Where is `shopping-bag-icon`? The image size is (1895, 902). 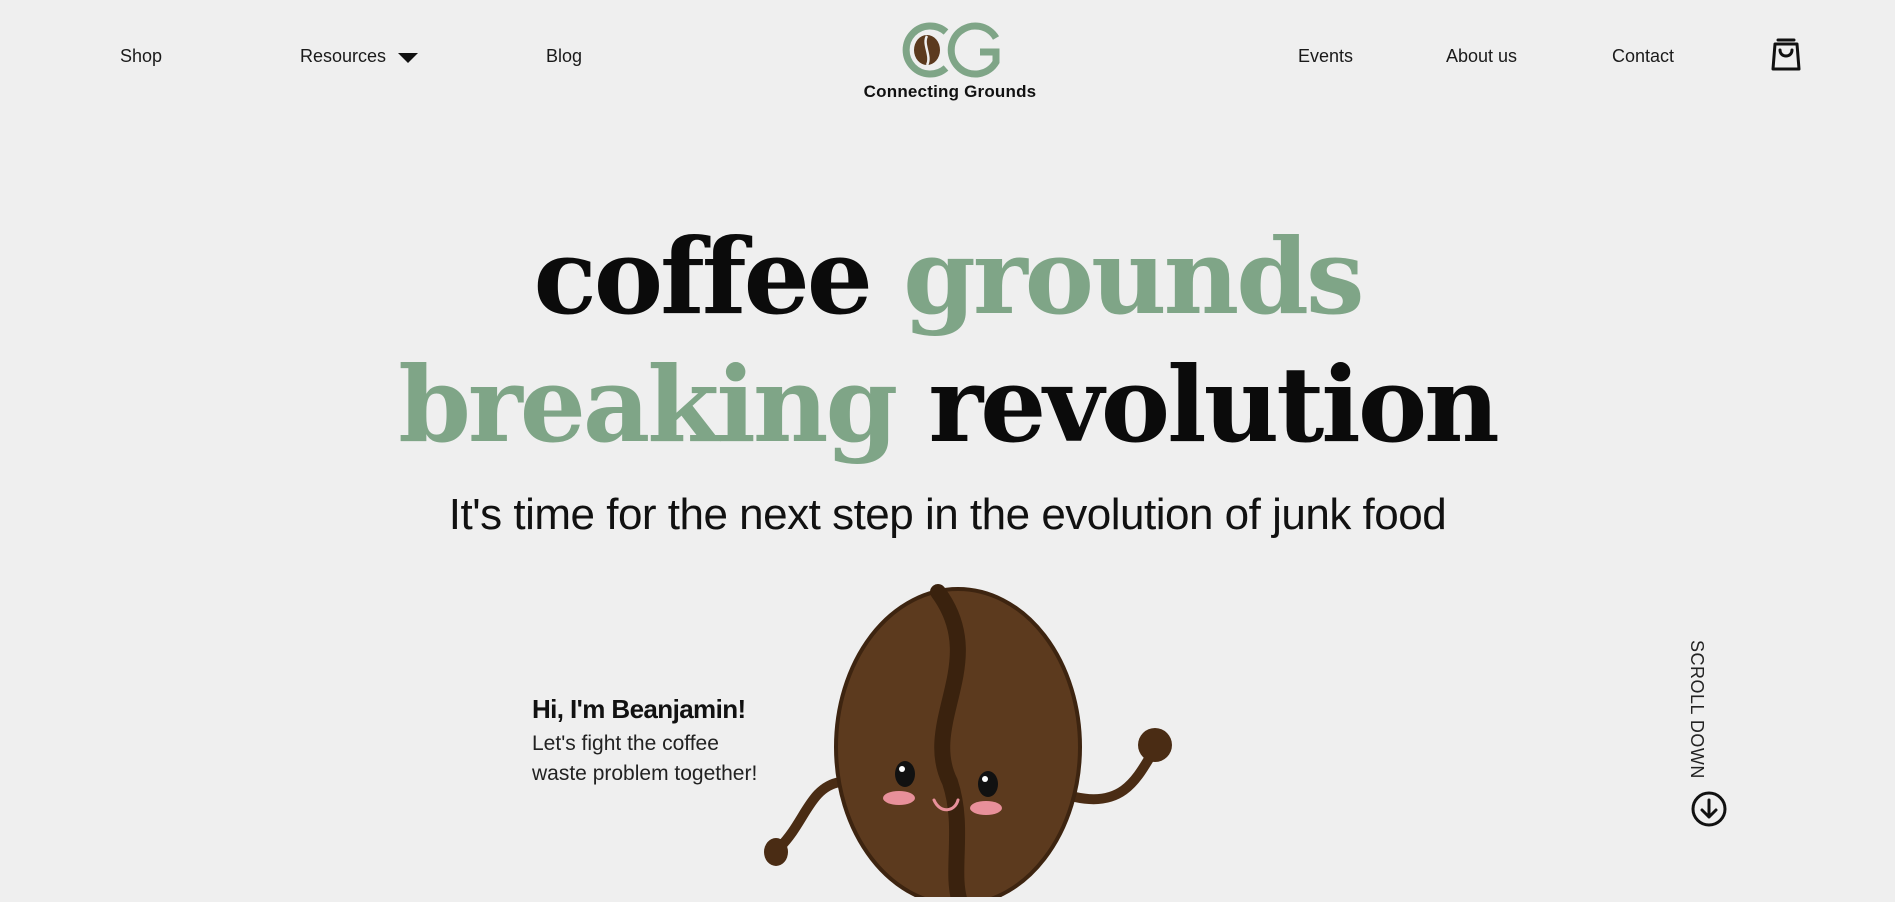 shopping-bag-icon is located at coordinates (1786, 54).